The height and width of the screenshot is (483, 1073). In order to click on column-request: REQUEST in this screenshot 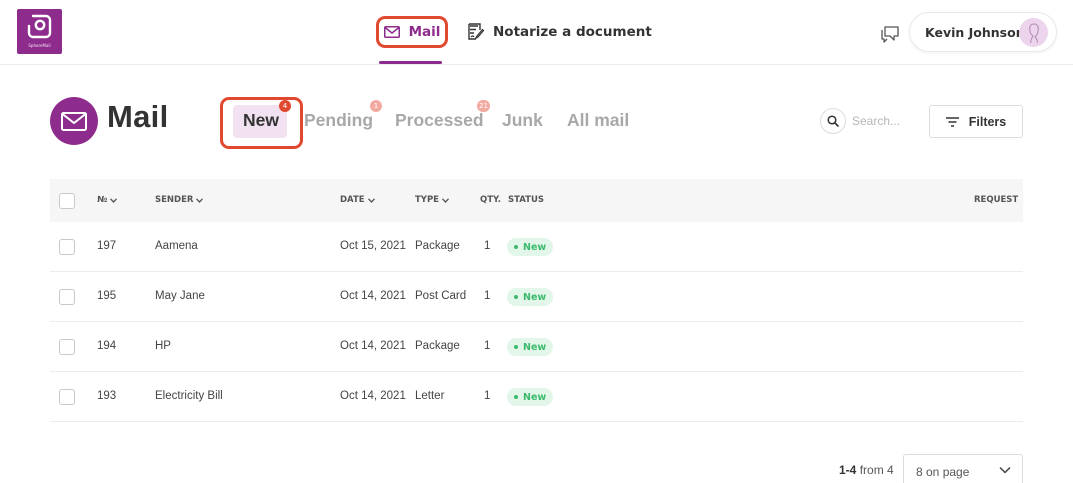, I will do `click(996, 200)`.